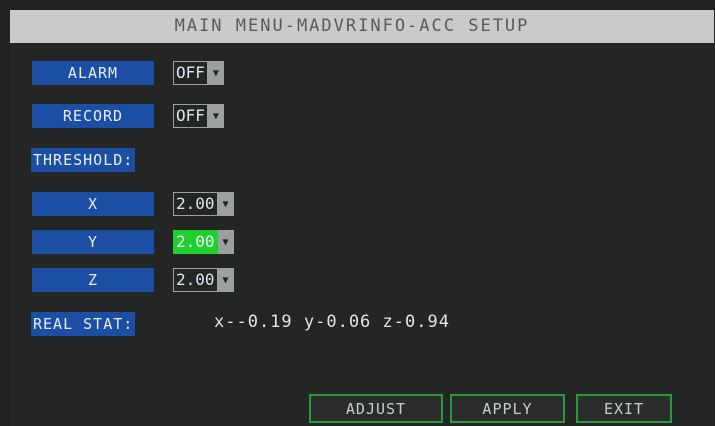  What do you see at coordinates (195, 242) in the screenshot?
I see `threshold-y-value: 2.00` at bounding box center [195, 242].